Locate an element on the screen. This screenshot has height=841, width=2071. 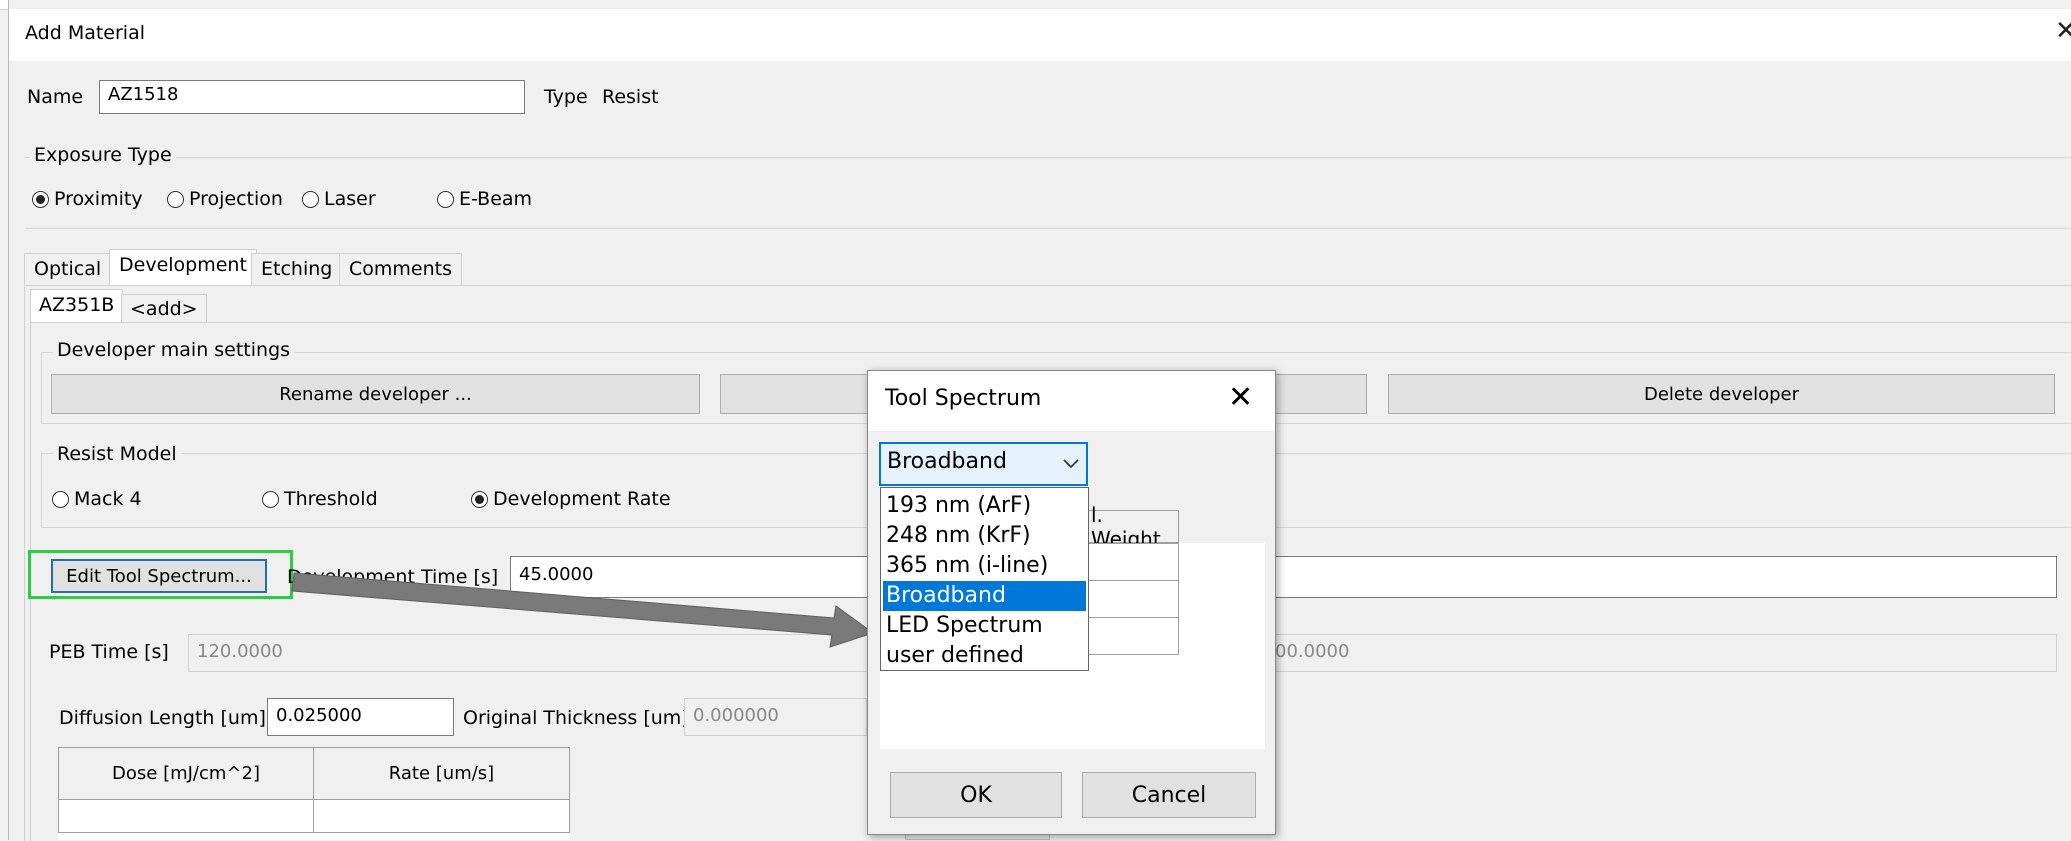
dialog-title: Tool Spectrum is located at coordinates (963, 398).